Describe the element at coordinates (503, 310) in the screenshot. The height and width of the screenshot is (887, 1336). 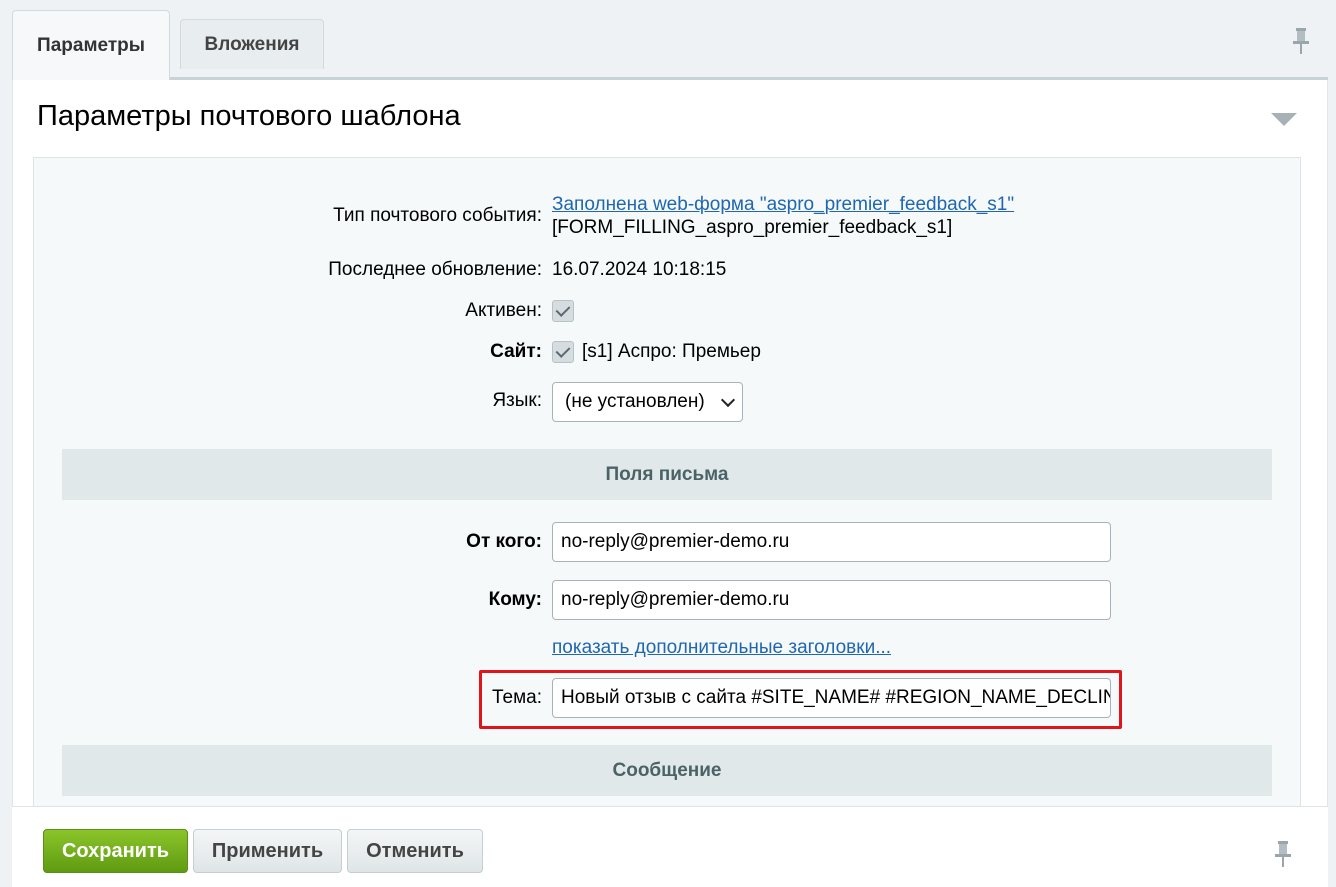
I see `active-label: Активен:` at that location.